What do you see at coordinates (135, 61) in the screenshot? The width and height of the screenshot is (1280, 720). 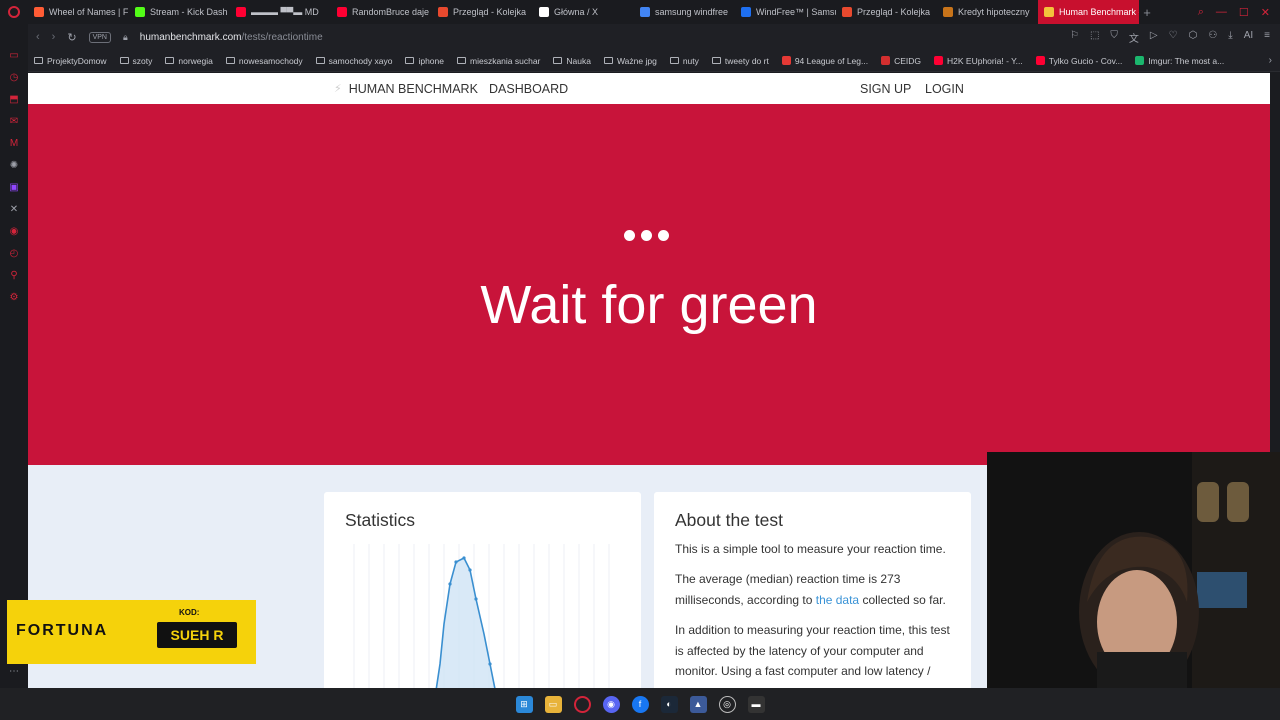 I see `bookmark-item: szoty` at bounding box center [135, 61].